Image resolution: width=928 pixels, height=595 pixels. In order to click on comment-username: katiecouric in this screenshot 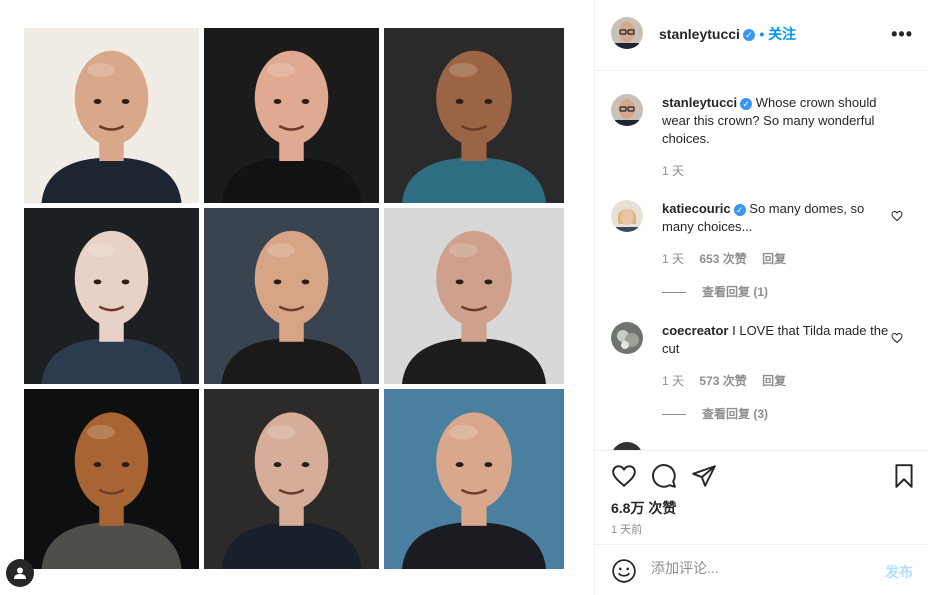, I will do `click(696, 208)`.